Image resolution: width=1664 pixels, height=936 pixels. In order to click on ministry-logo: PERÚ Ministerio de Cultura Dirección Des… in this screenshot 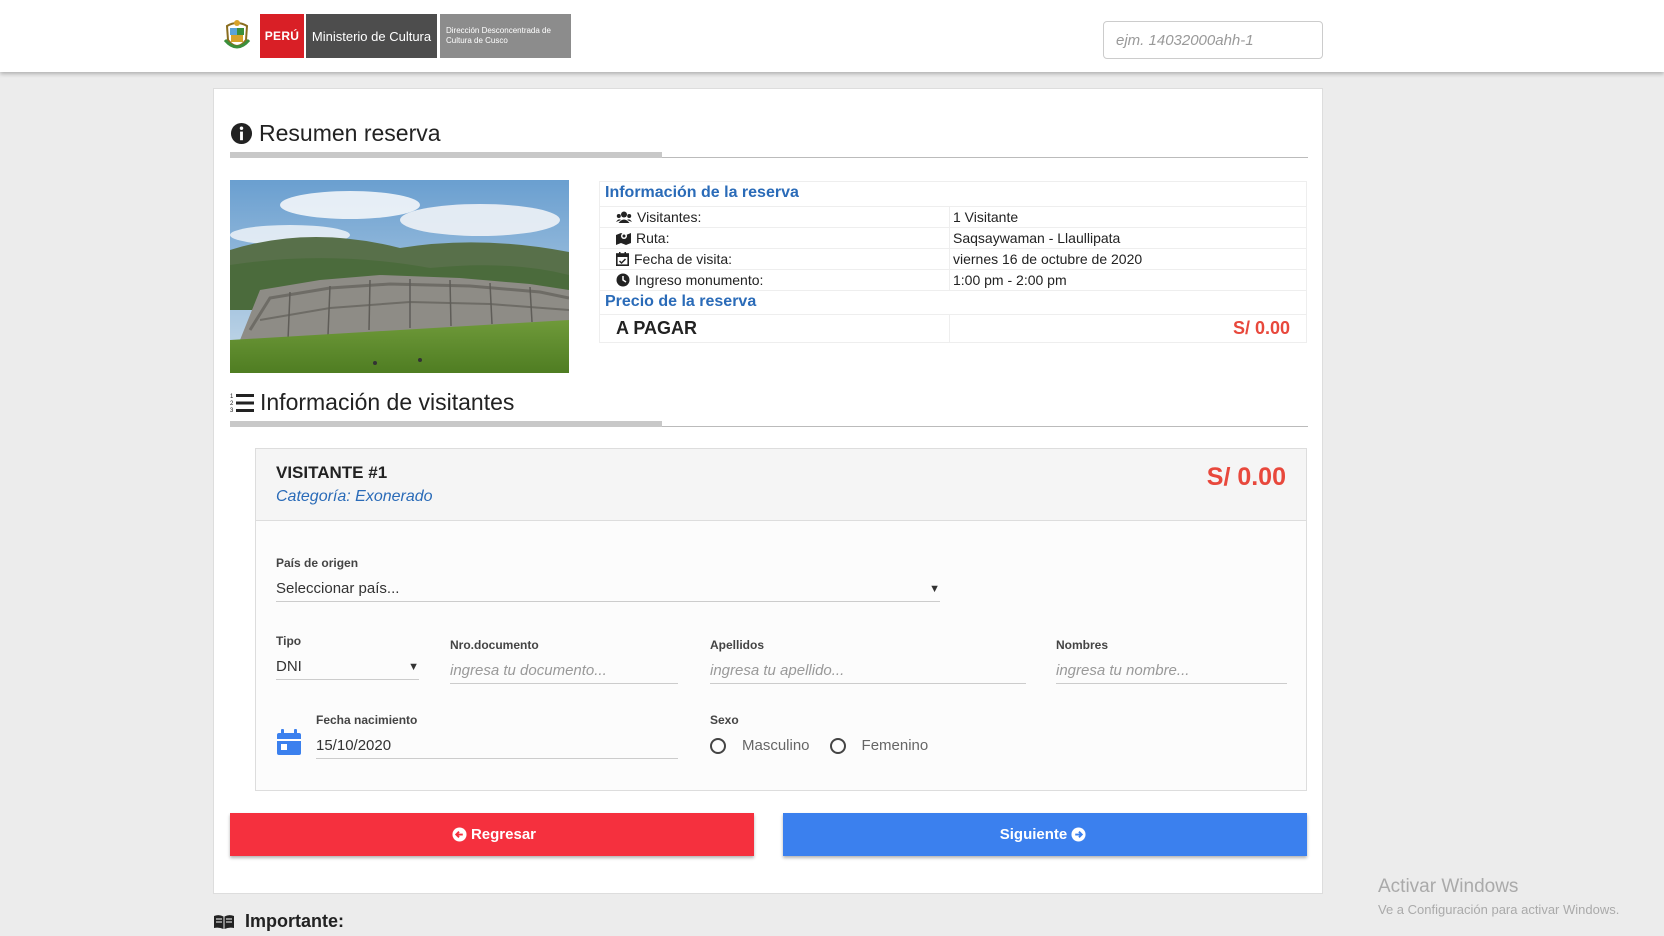, I will do `click(395, 36)`.